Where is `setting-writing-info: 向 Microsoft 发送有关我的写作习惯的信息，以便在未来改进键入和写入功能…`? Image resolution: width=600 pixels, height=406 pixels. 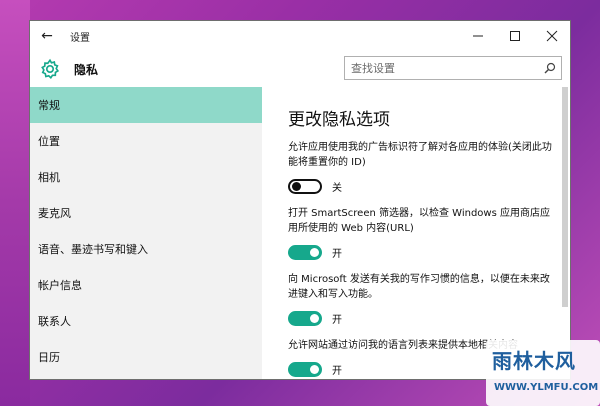 setting-writing-info: 向 Microsoft 发送有关我的写作习惯的信息，以便在未来改进键入和写入功能… is located at coordinates (424, 300).